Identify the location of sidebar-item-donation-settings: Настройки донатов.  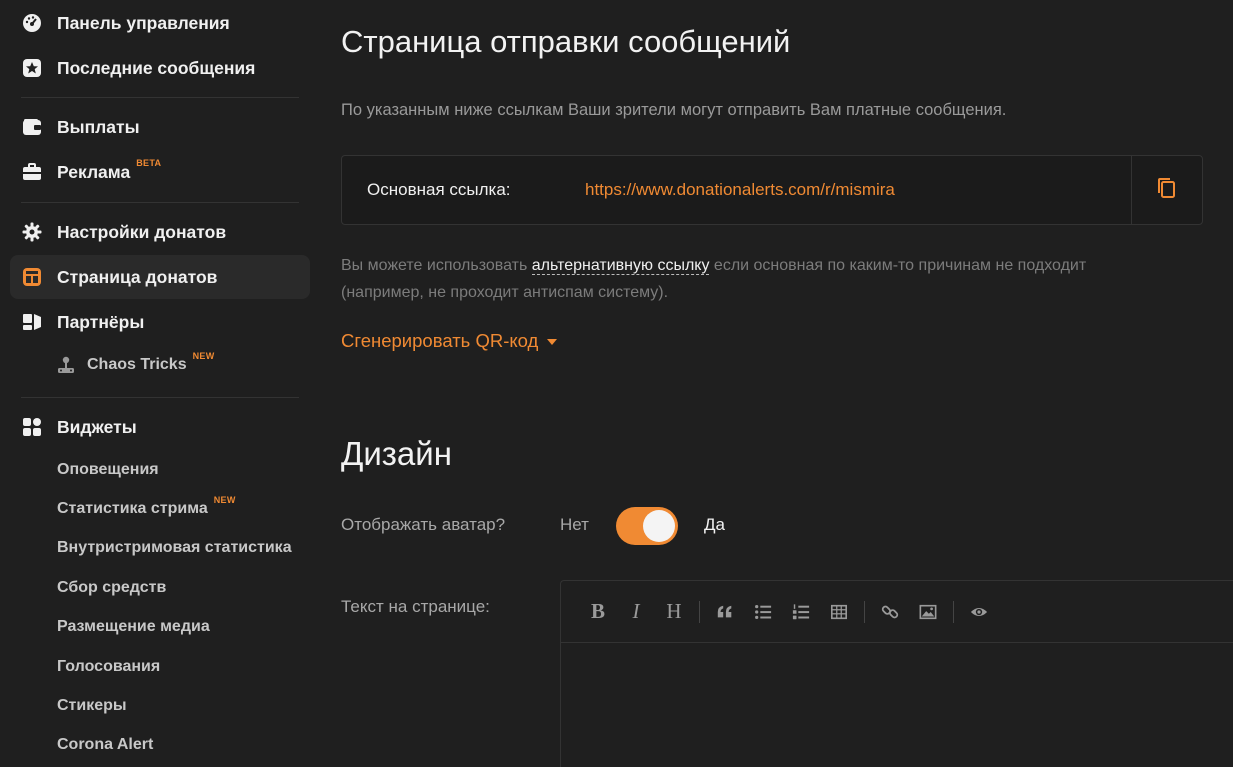
(160, 232).